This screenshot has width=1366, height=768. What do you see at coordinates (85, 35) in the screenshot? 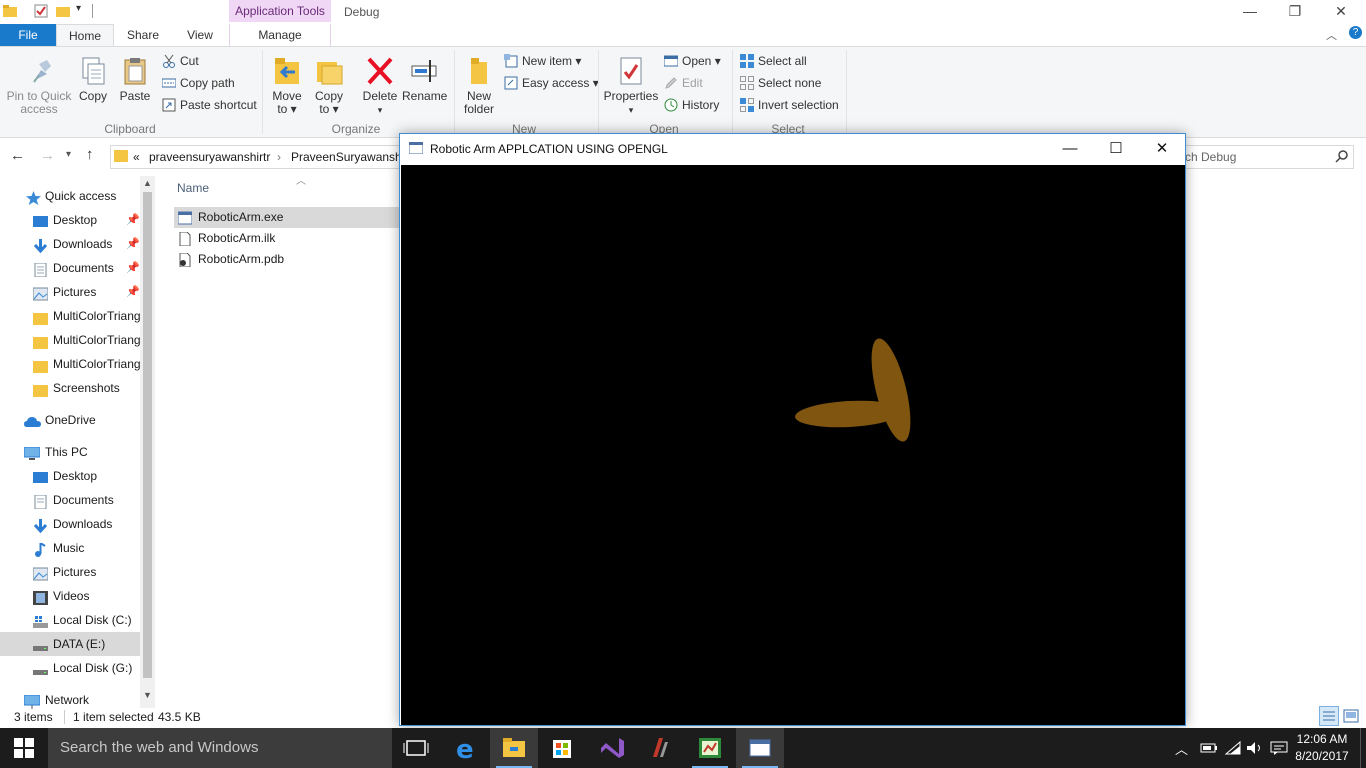
I see `tab-home: Home` at bounding box center [85, 35].